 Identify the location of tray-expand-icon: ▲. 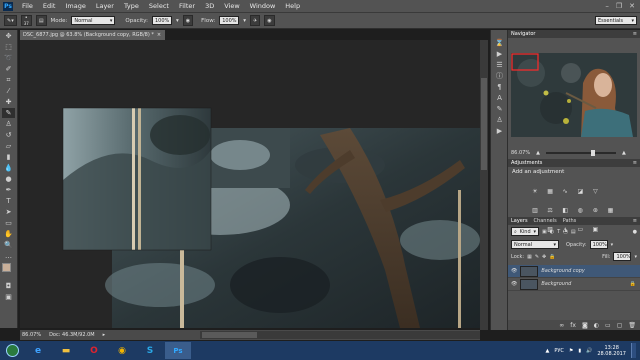
(547, 351).